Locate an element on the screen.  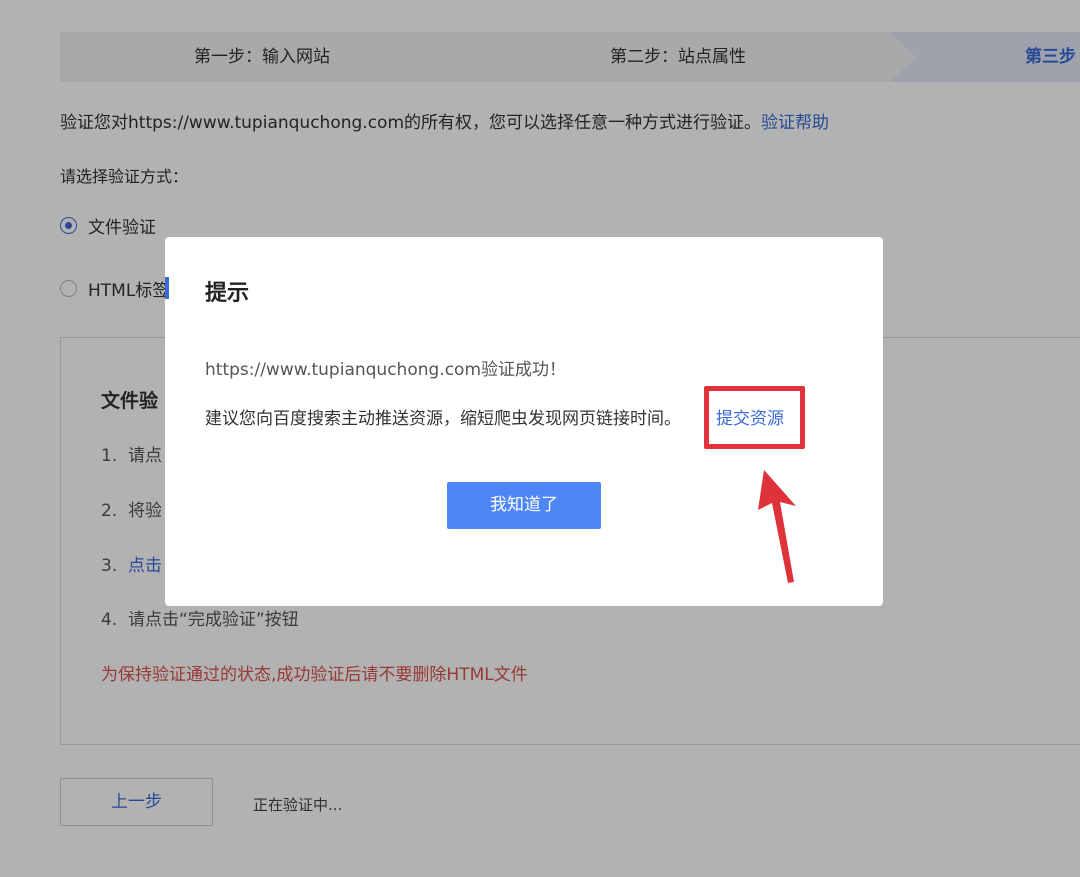
got-it-button: 我知道了 is located at coordinates (524, 505).